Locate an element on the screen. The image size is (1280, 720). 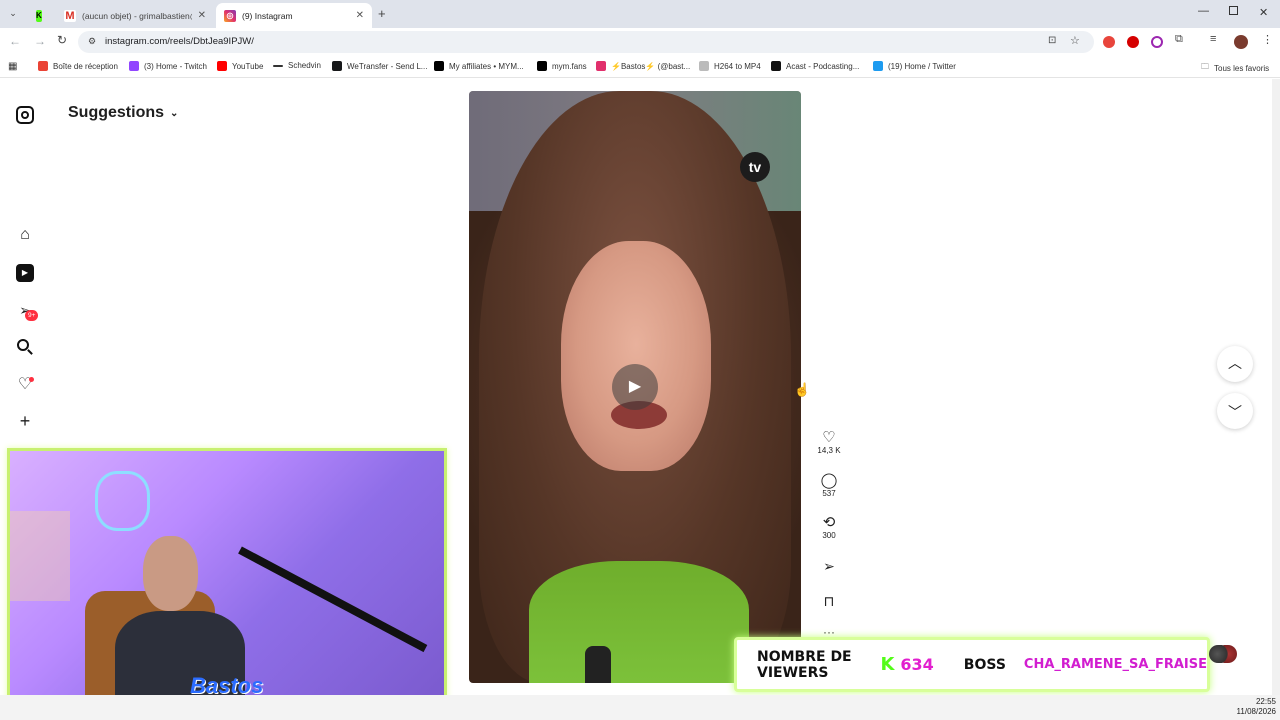
apps-icon: ▦ is located at coordinates (12, 66).